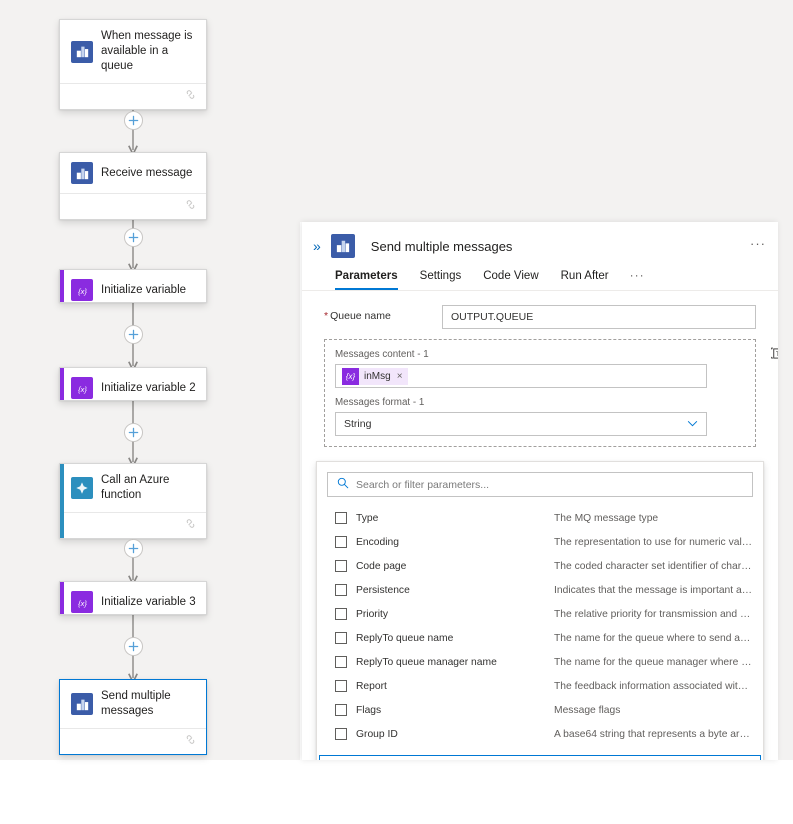 The height and width of the screenshot is (824, 793). What do you see at coordinates (369, 710) in the screenshot?
I see `param-name: Flags` at bounding box center [369, 710].